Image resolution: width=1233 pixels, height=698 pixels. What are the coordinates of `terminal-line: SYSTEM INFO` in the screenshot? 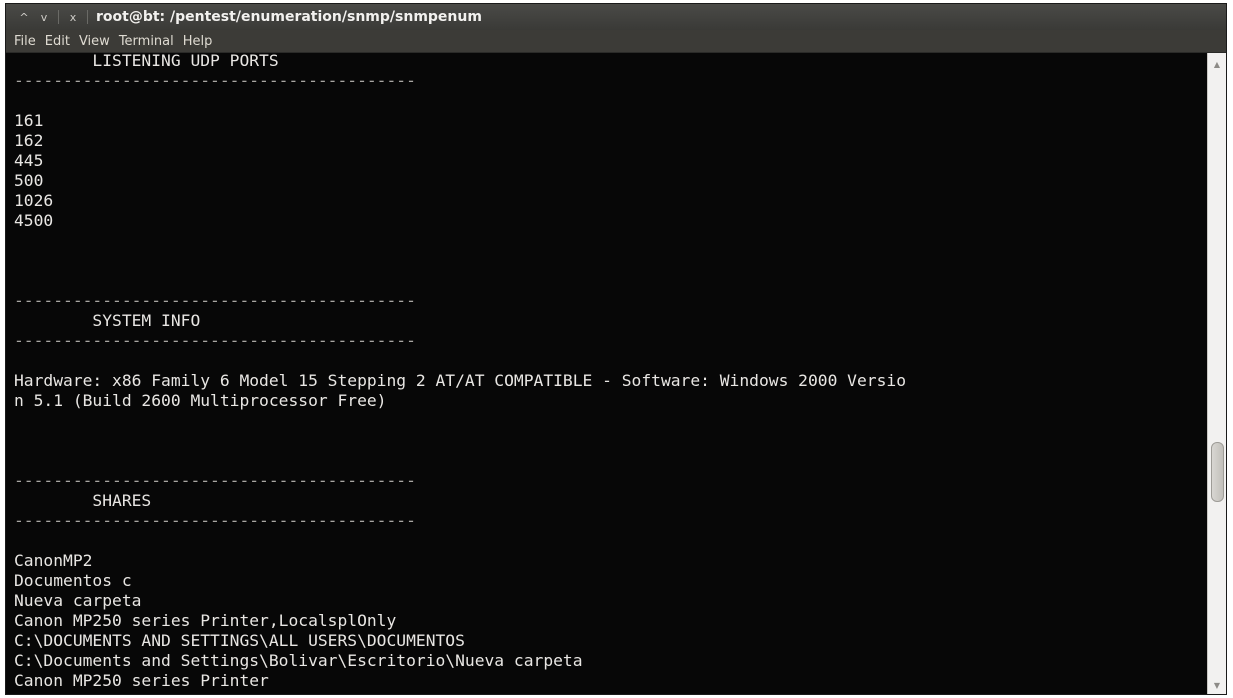 It's located at (107, 320).